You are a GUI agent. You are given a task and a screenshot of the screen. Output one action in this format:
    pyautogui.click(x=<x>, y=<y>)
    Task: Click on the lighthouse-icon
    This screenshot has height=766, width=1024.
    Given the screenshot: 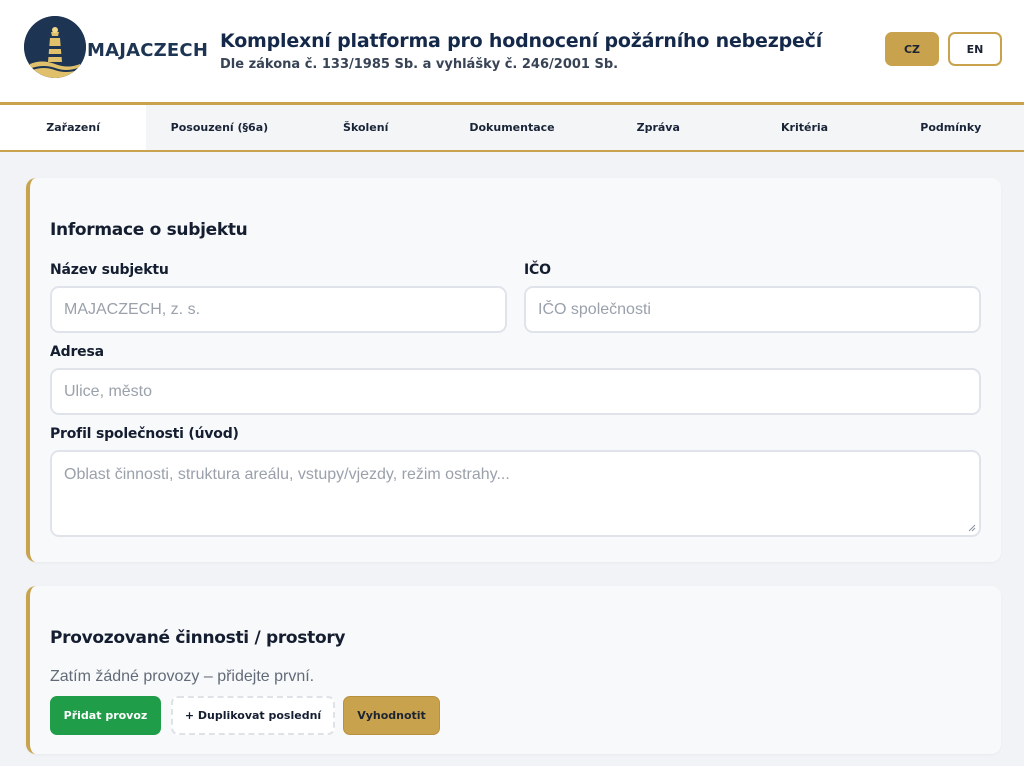 What is the action you would take?
    pyautogui.click(x=55, y=47)
    